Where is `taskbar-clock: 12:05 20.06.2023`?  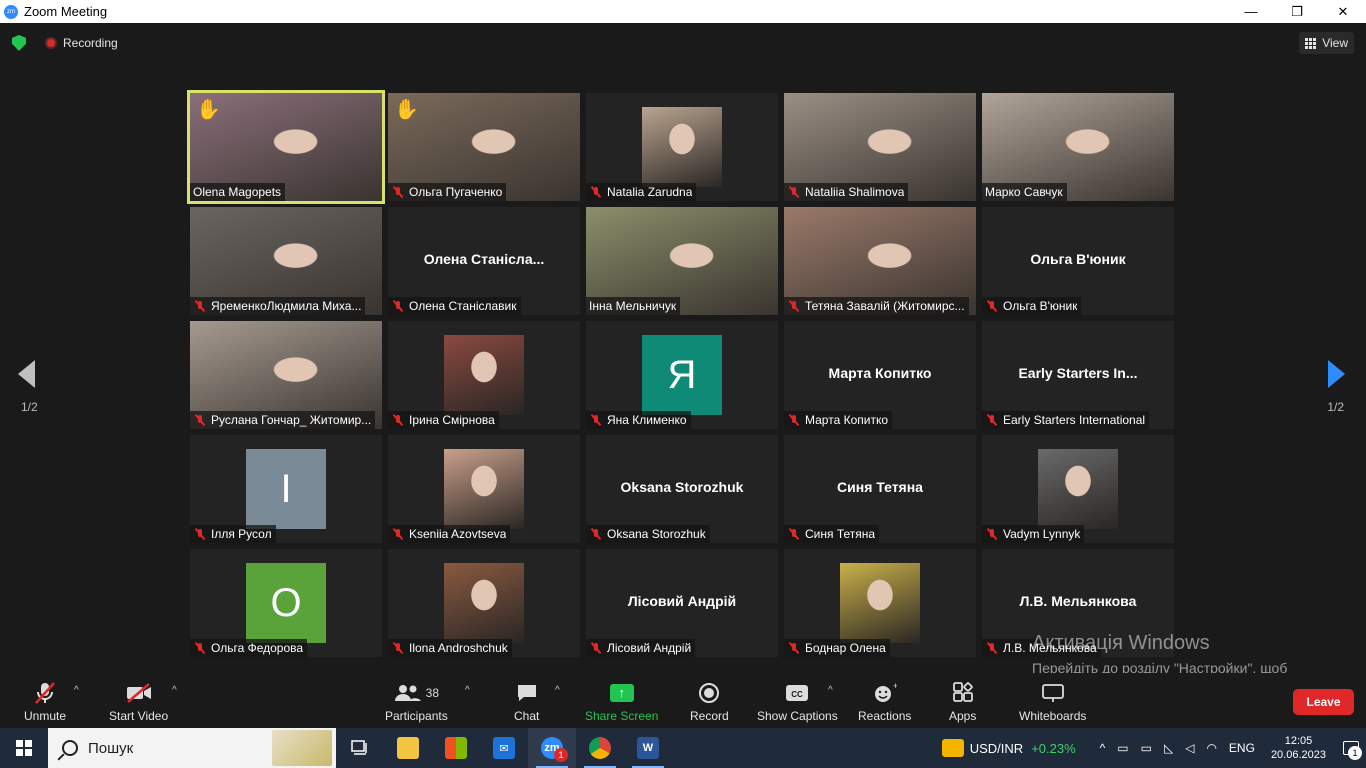
taskbar-clock: 12:05 20.06.2023 is located at coordinates (1298, 748).